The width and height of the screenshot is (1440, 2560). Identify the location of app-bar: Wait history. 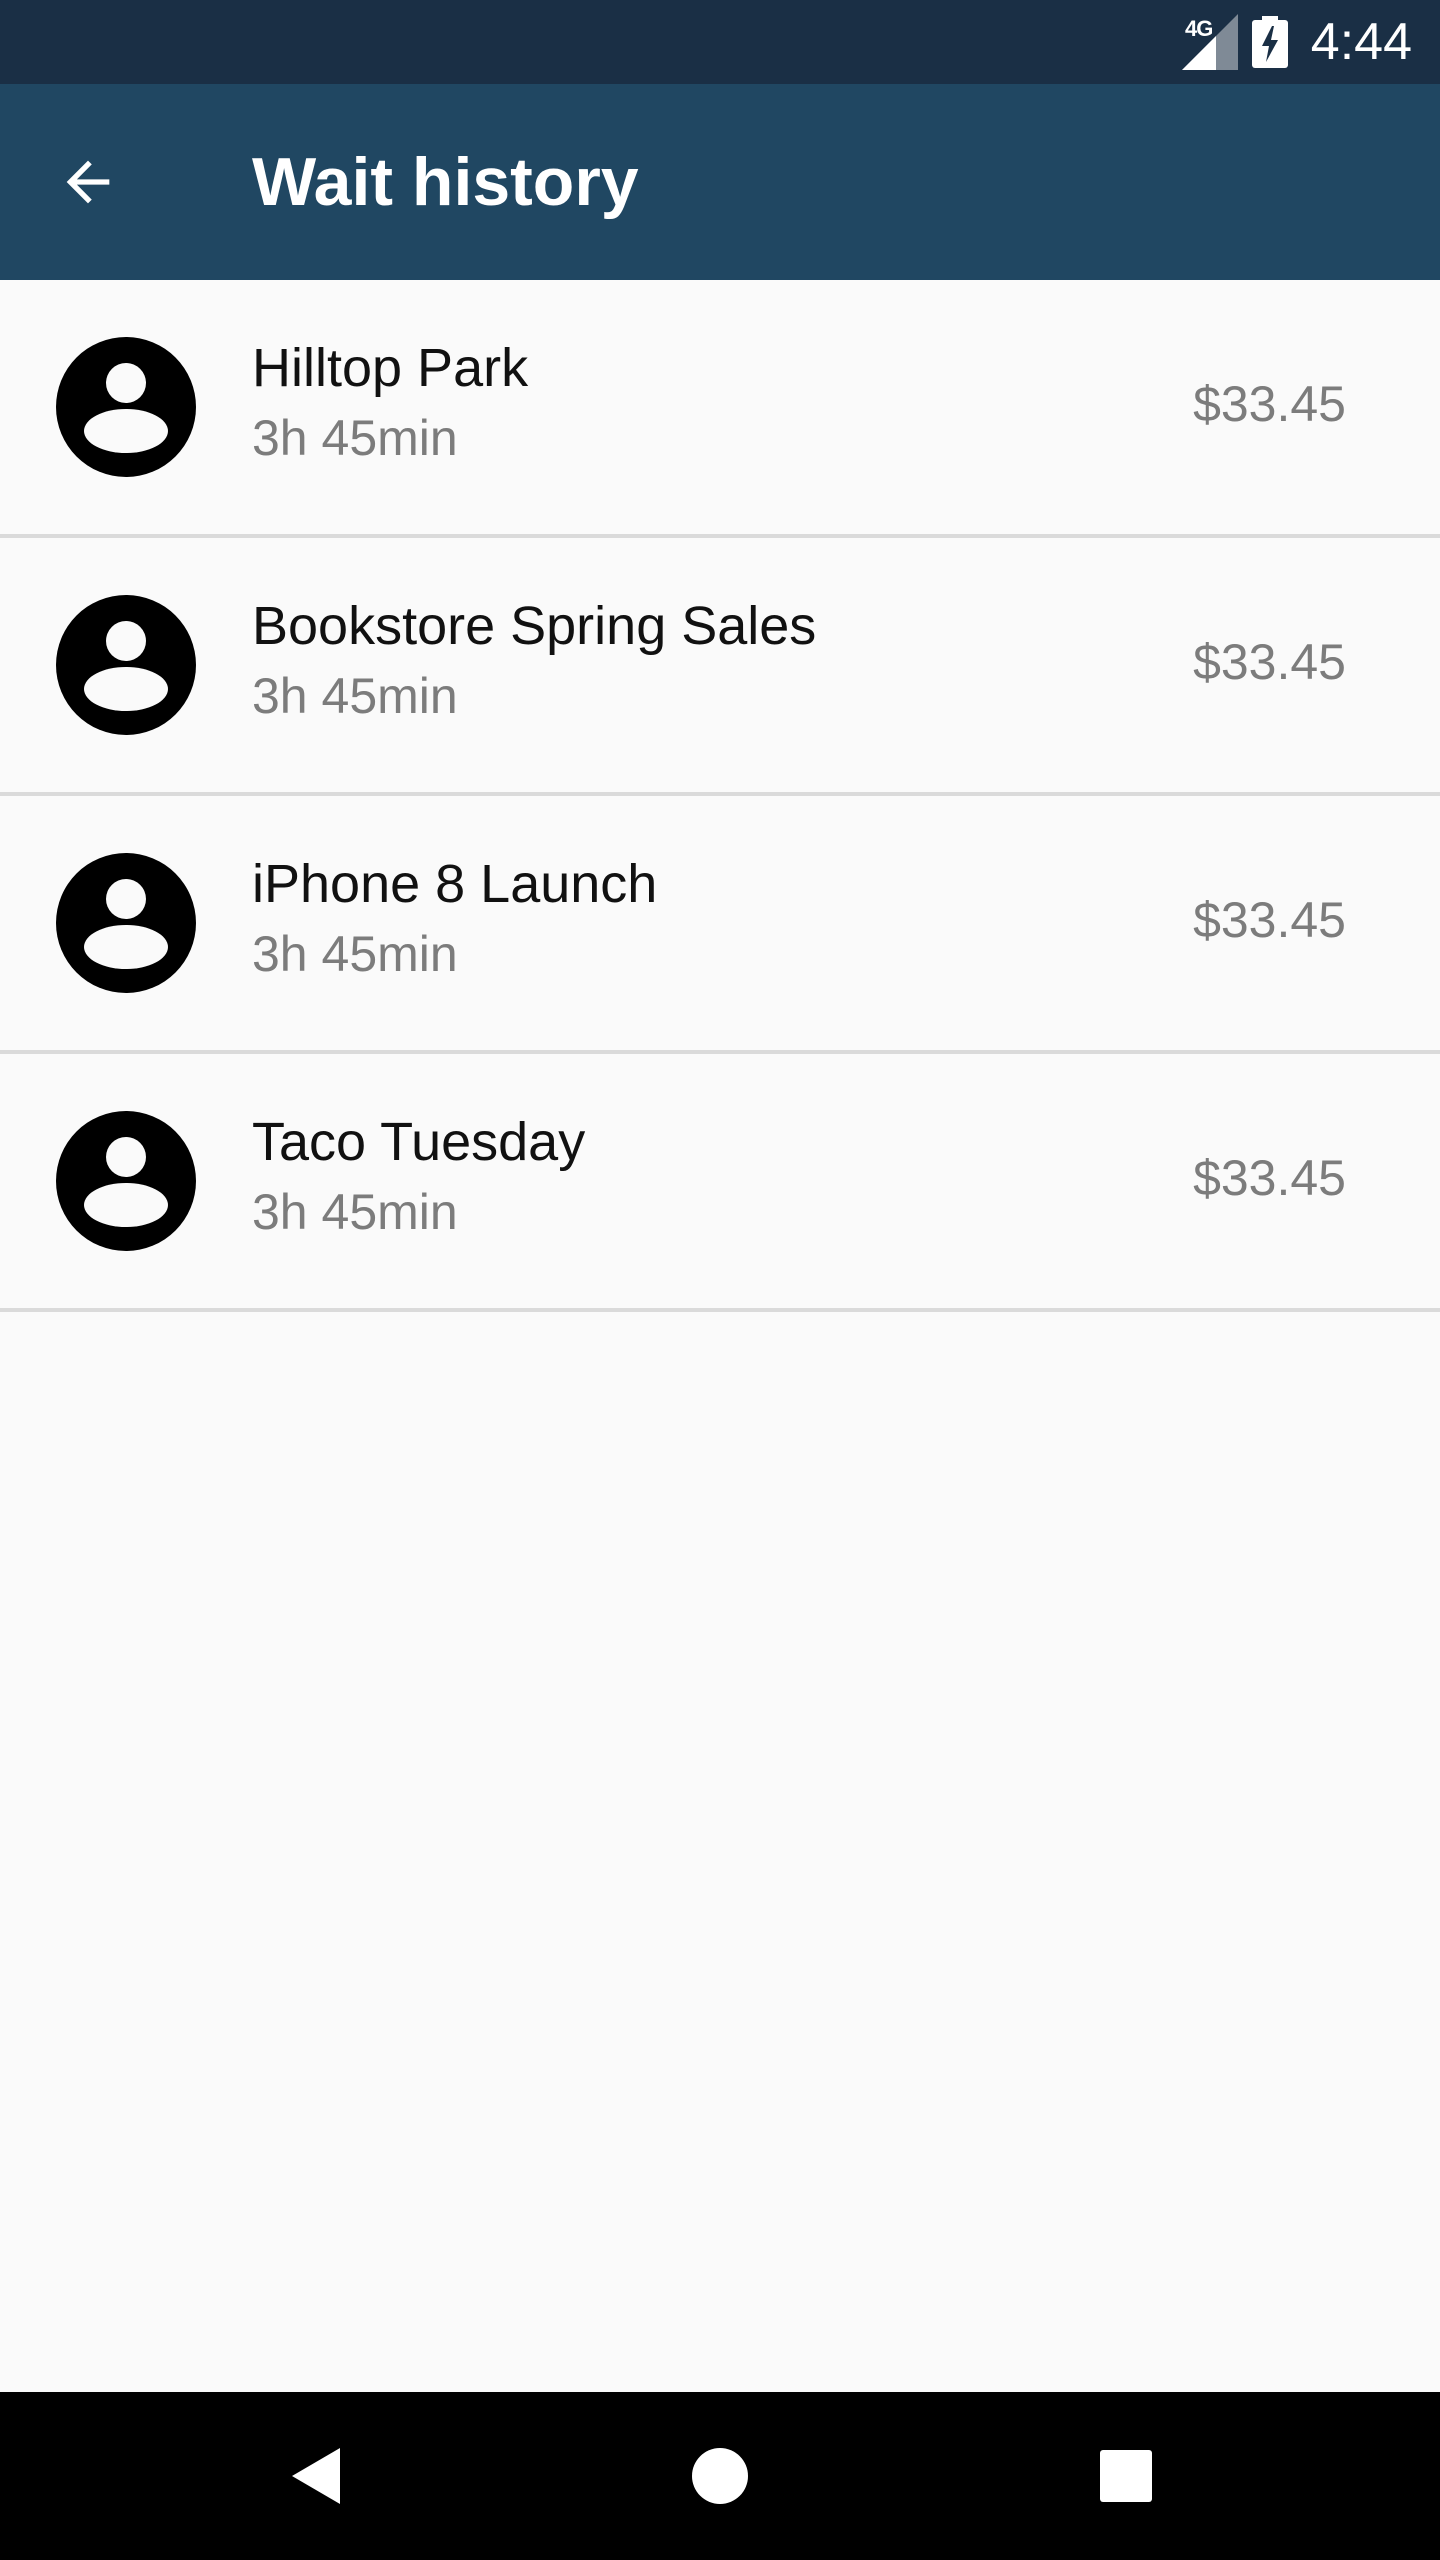
(720, 182).